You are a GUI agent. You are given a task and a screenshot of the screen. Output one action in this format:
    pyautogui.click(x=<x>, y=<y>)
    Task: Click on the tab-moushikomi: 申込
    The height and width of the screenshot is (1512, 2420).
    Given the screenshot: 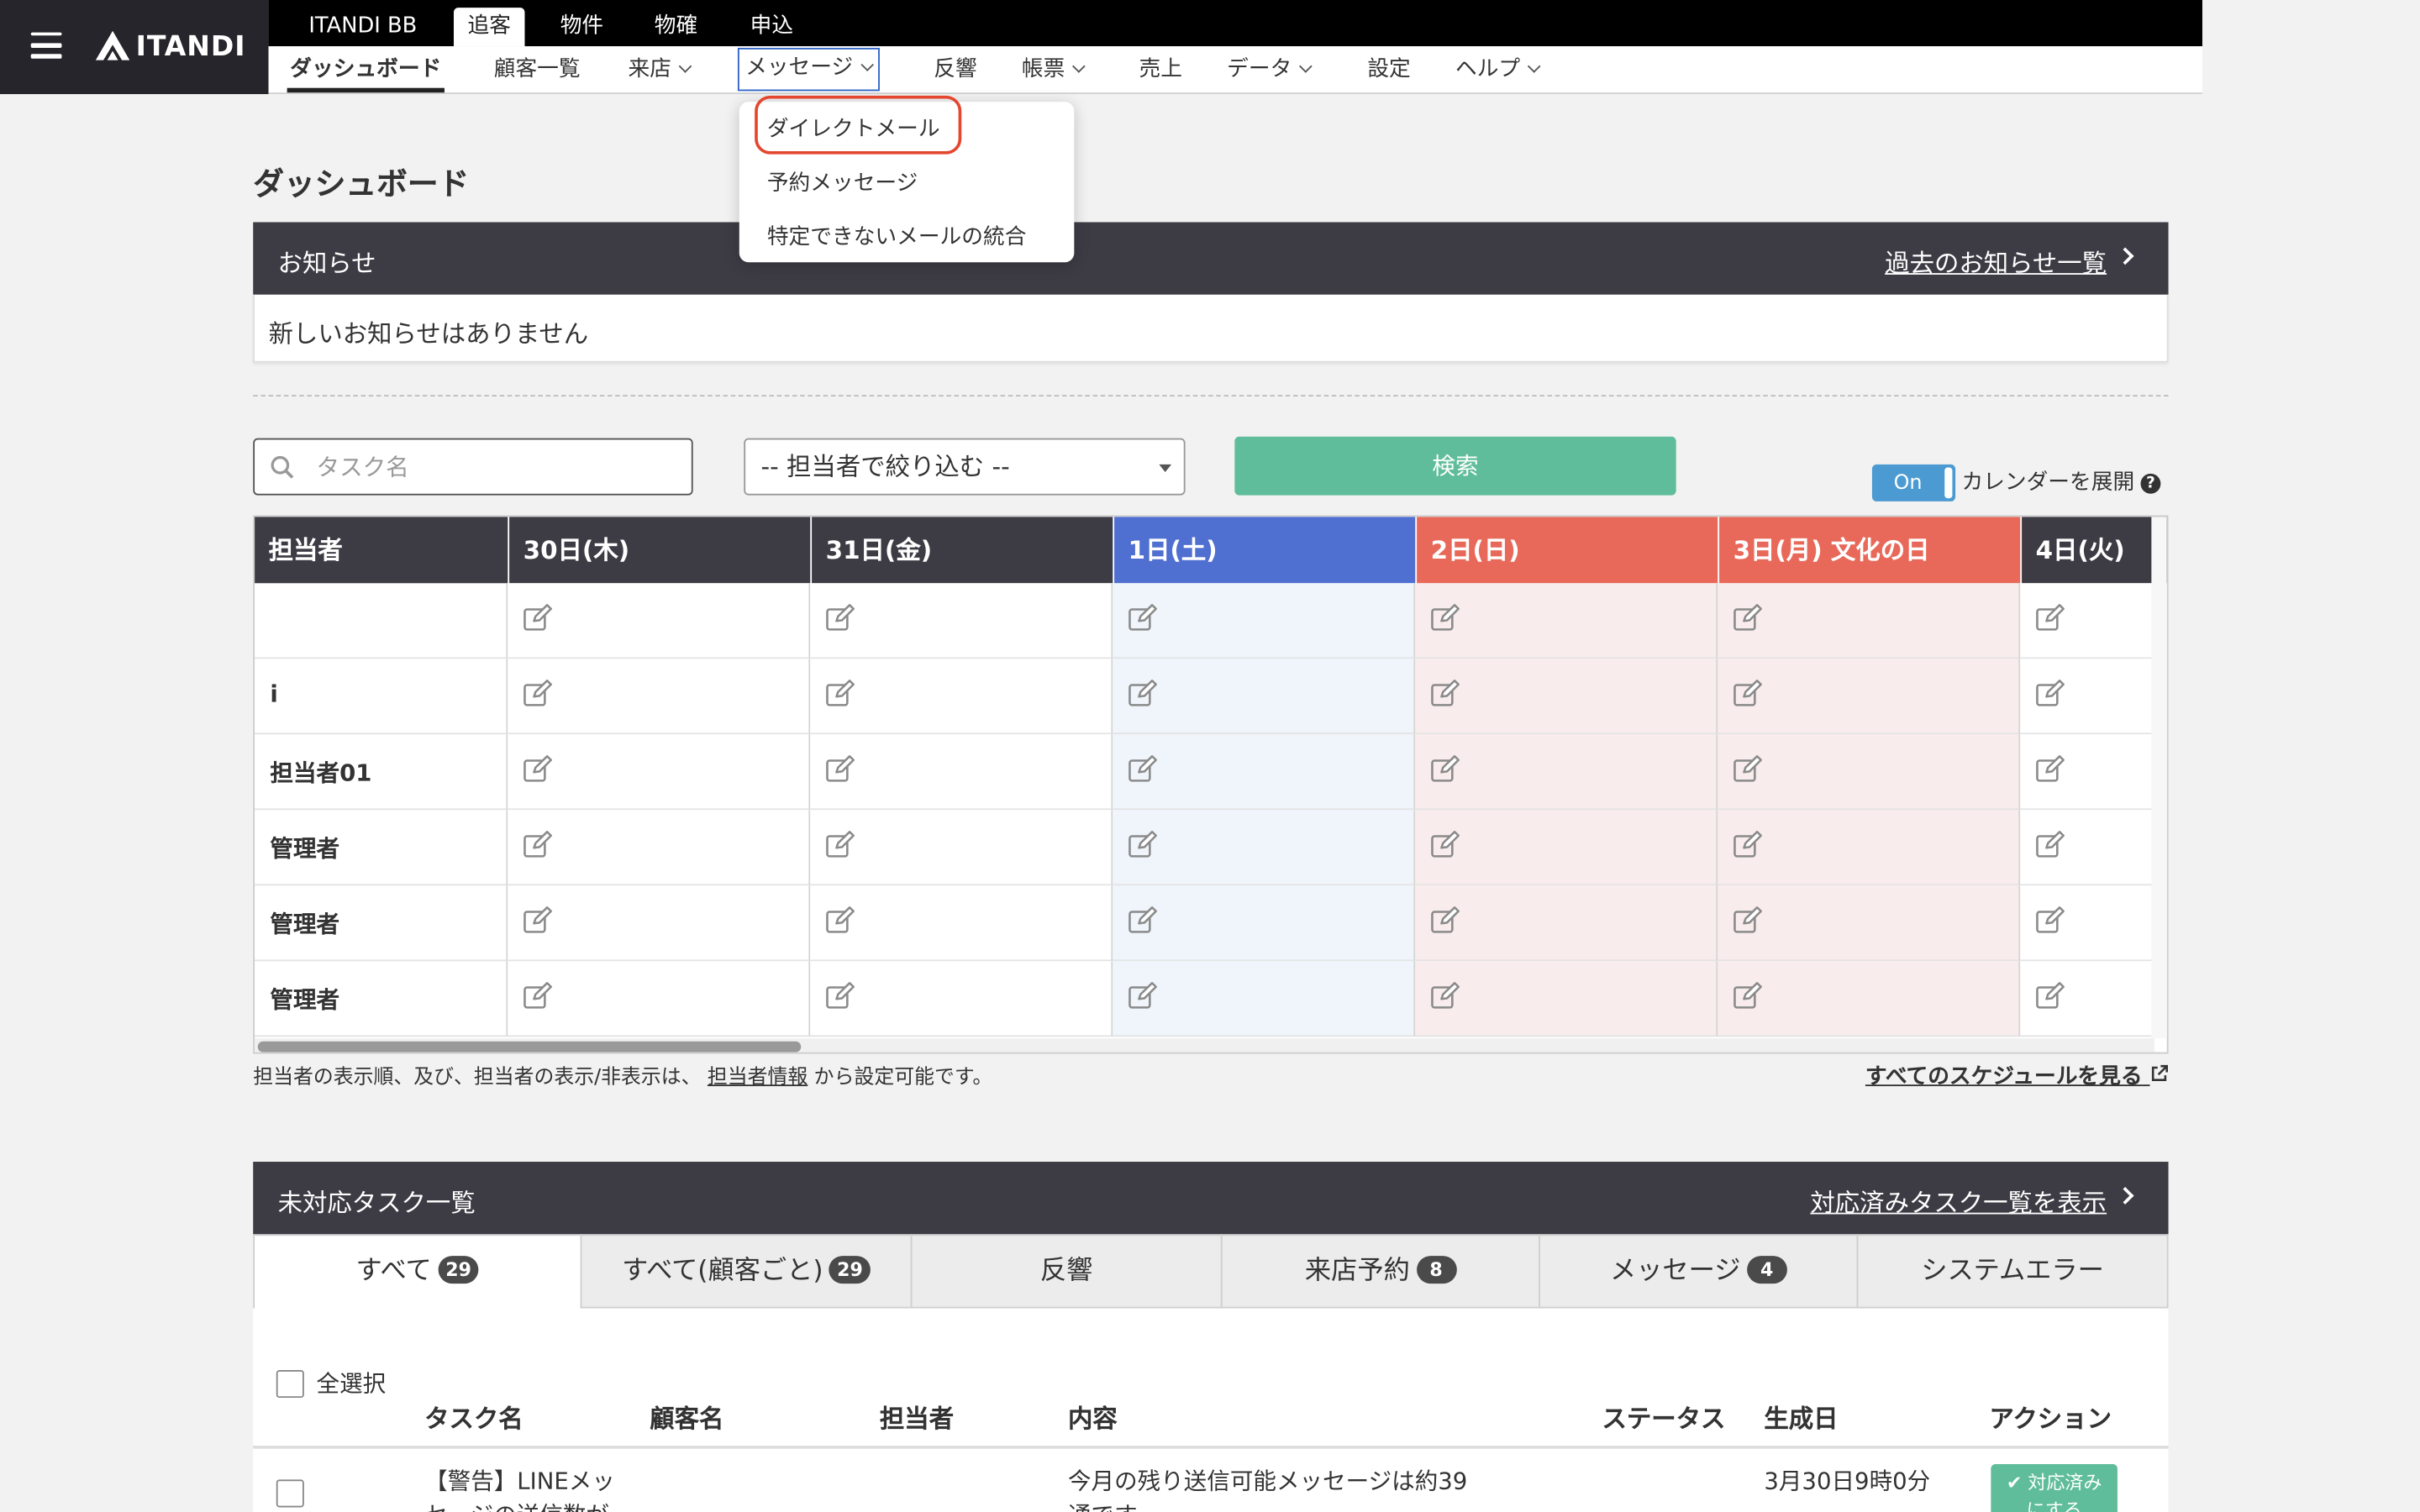 What is the action you would take?
    pyautogui.click(x=771, y=27)
    